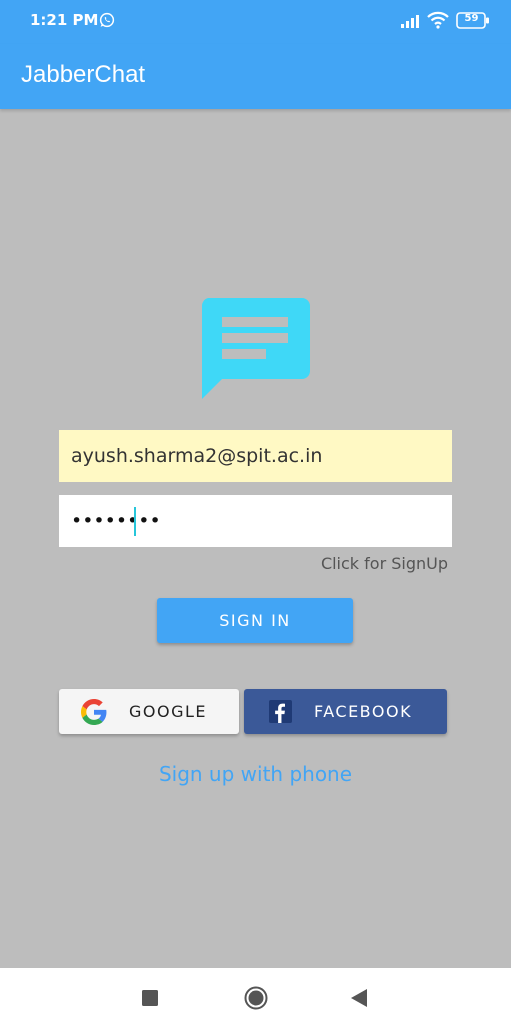 The height and width of the screenshot is (1026, 511). I want to click on facebook-sign-in-button: FACEBOOK, so click(345, 711).